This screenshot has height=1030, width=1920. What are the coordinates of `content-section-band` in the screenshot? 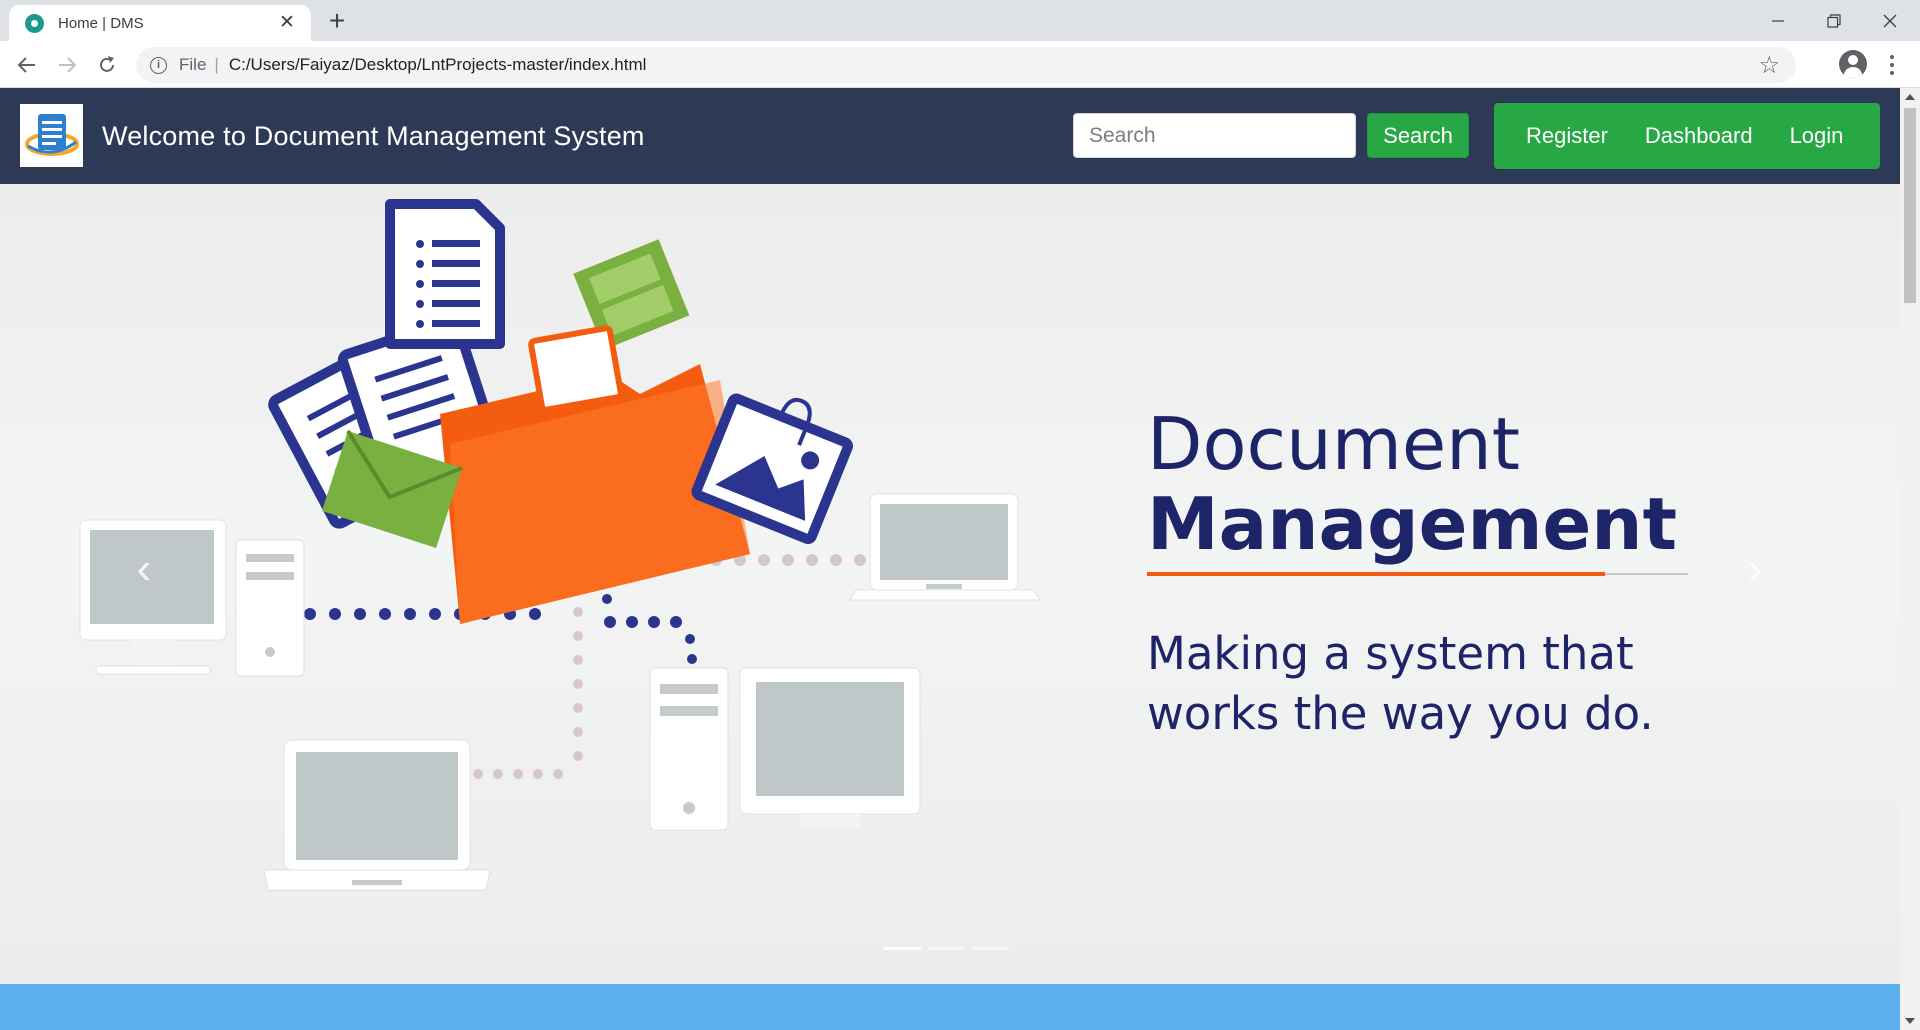 It's located at (950, 1007).